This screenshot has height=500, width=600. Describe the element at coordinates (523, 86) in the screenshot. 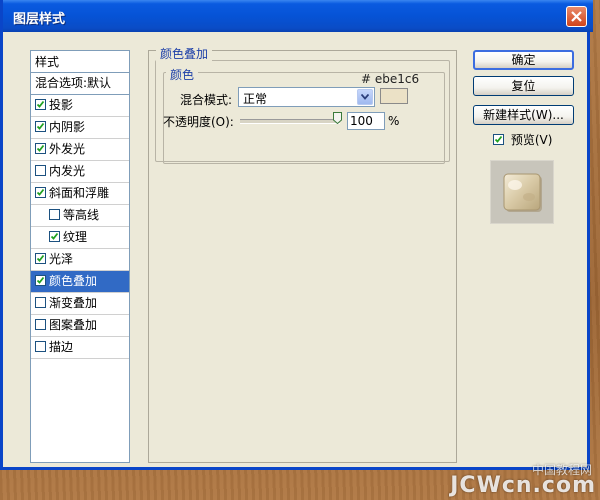

I see `reset-button: 复位` at that location.